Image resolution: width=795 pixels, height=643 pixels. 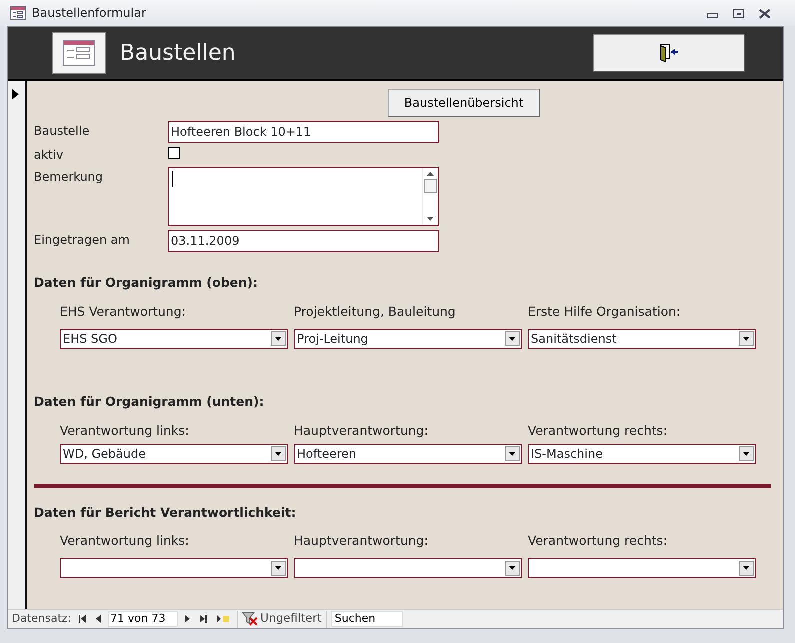 What do you see at coordinates (408, 454) in the screenshot?
I see `combo-box: Hofteeren` at bounding box center [408, 454].